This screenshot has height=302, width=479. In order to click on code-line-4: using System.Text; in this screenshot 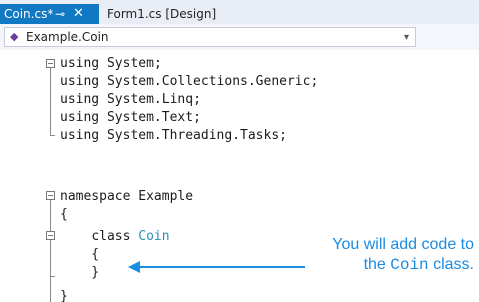, I will do `click(130, 117)`.